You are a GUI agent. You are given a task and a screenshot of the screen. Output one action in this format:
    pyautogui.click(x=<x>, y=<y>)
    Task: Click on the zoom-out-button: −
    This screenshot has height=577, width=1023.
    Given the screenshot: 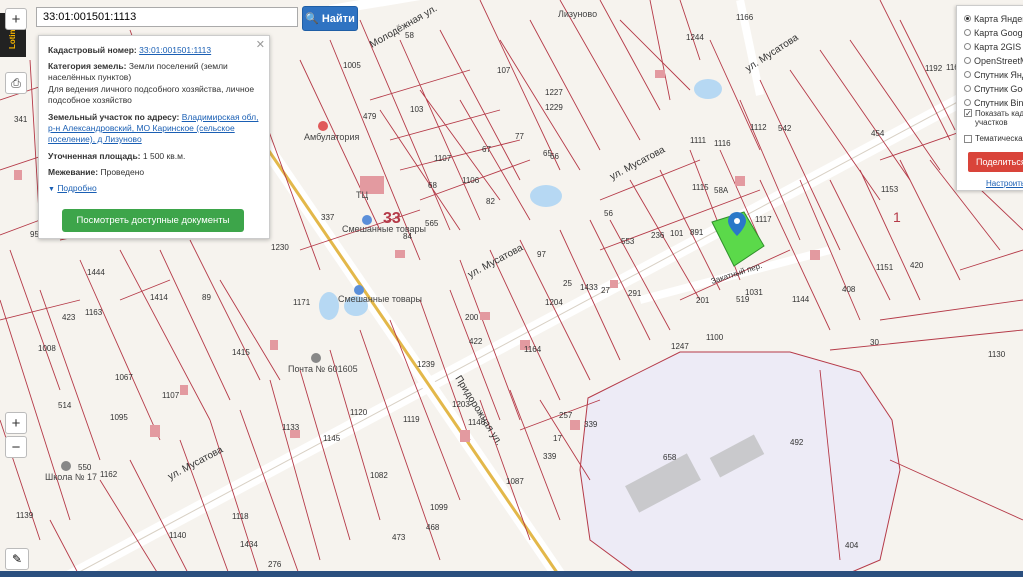 What is the action you would take?
    pyautogui.click(x=16, y=447)
    